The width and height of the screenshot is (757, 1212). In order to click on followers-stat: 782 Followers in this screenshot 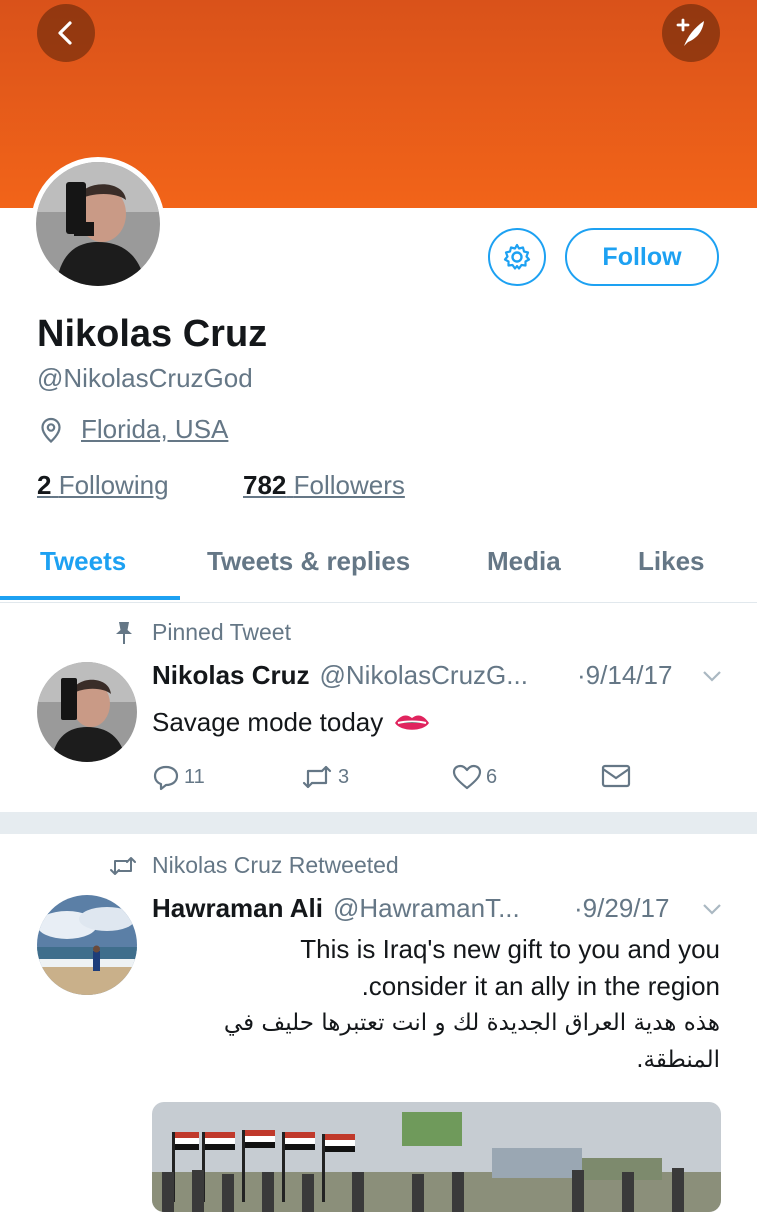, I will do `click(324, 485)`.